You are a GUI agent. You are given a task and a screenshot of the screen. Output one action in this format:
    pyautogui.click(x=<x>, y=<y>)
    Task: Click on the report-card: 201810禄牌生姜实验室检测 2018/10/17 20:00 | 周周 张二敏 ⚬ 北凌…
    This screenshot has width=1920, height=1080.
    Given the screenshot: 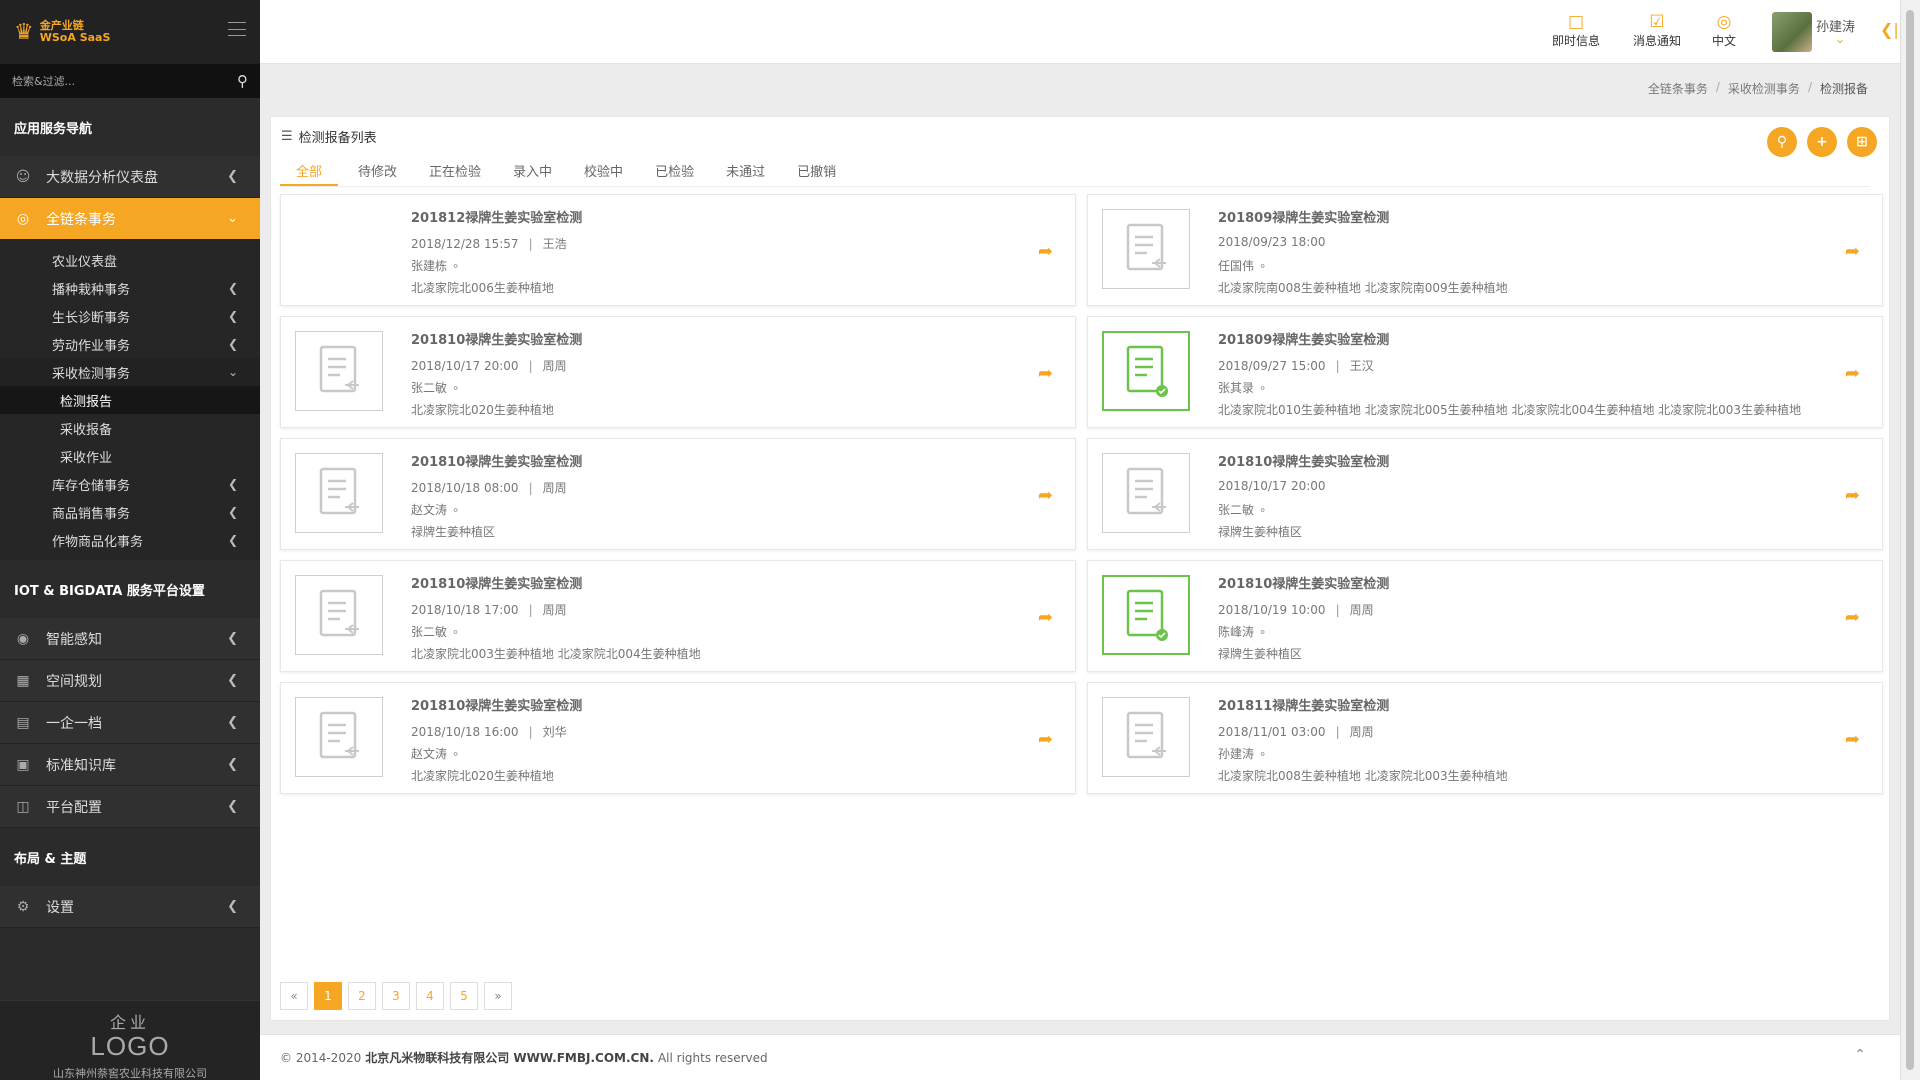 What is the action you would take?
    pyautogui.click(x=678, y=372)
    